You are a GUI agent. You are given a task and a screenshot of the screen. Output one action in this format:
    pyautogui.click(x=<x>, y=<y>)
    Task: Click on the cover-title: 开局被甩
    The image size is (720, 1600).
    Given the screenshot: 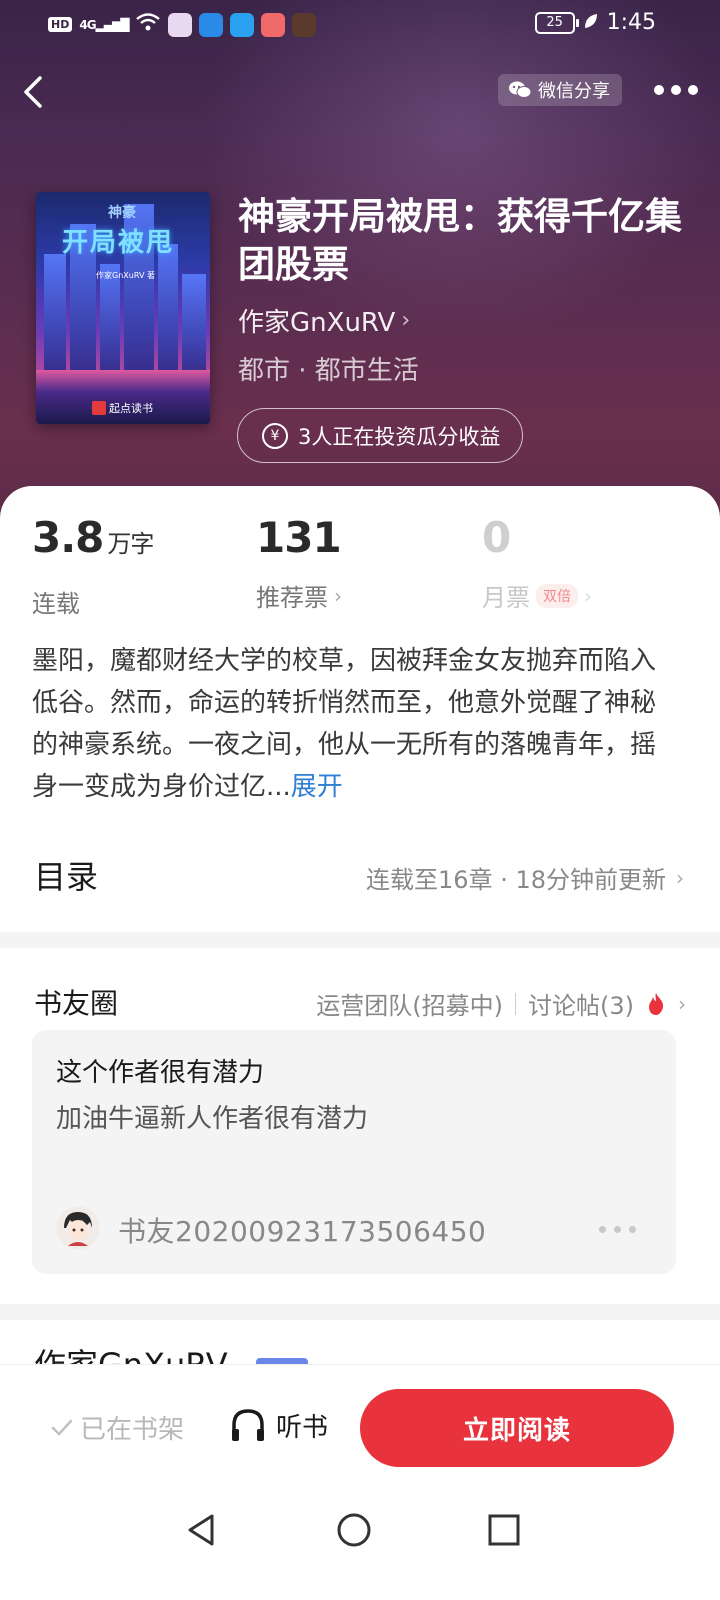 What is the action you would take?
    pyautogui.click(x=118, y=243)
    